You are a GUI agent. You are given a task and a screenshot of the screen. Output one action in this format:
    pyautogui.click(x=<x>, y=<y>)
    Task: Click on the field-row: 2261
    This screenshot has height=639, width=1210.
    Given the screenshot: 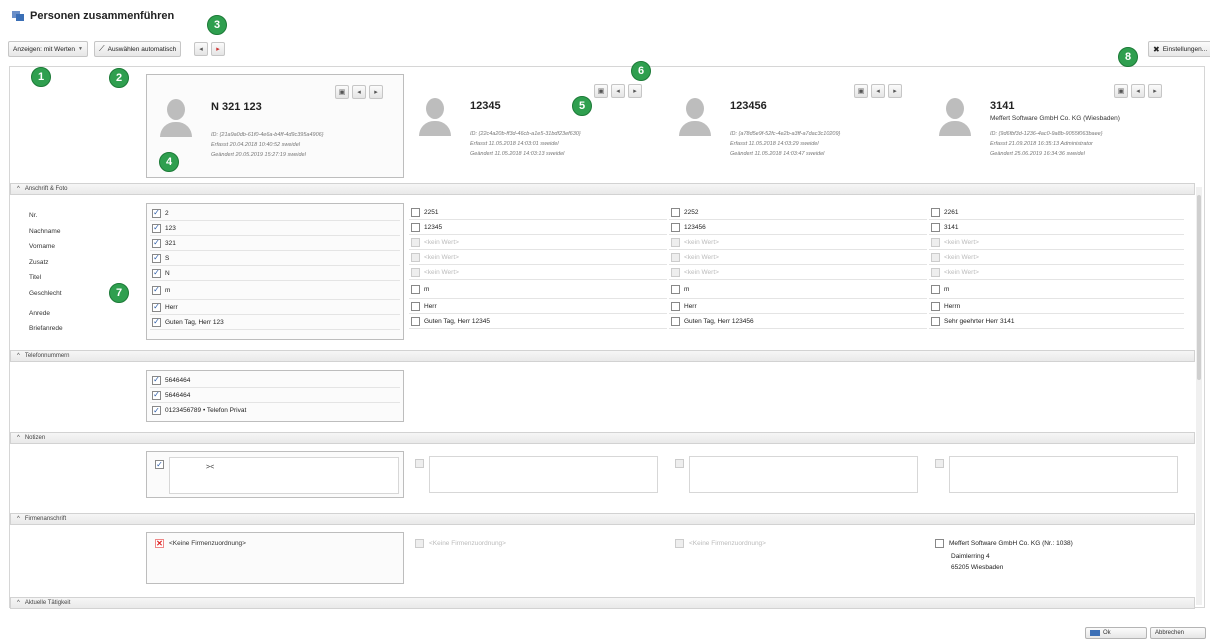 What is the action you would take?
    pyautogui.click(x=1056, y=212)
    